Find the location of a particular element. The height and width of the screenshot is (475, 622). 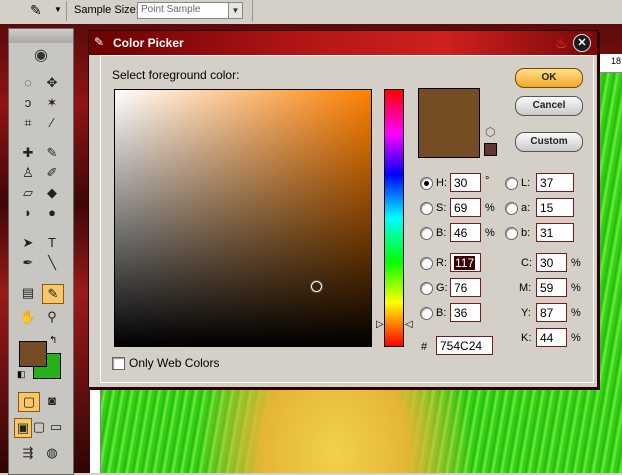

lab-b-radio is located at coordinates (511, 233).